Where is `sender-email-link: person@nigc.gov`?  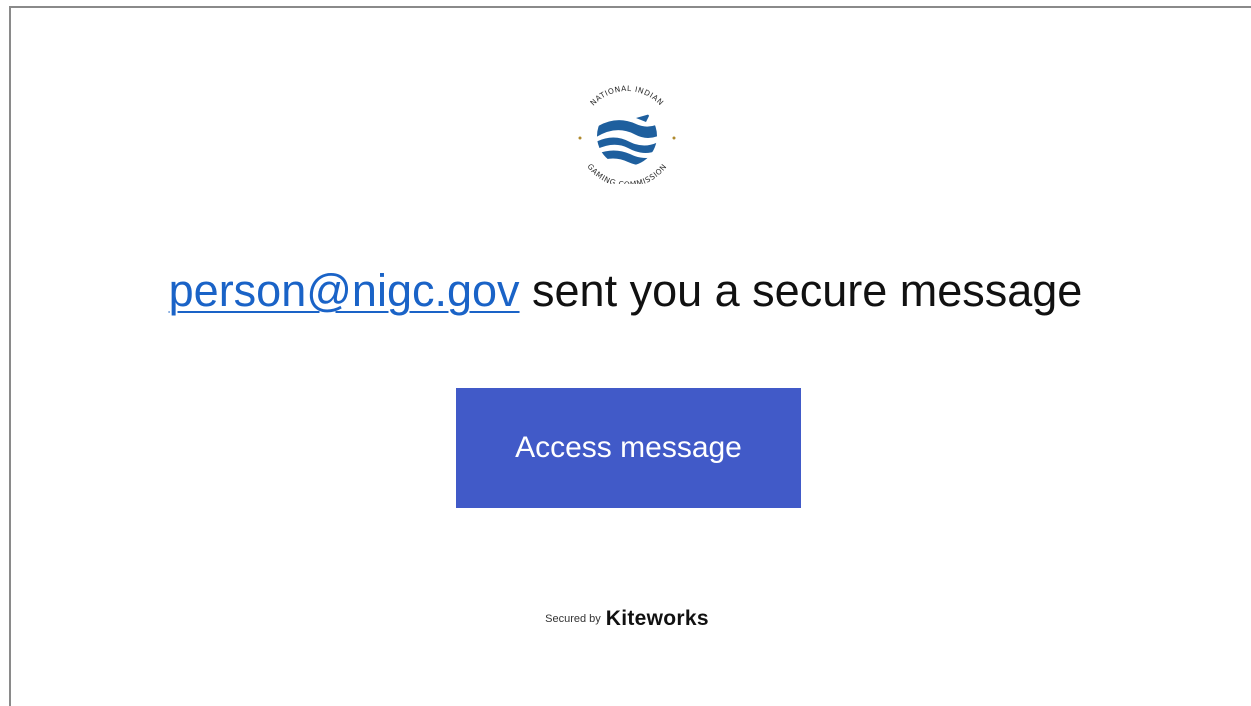 sender-email-link: person@nigc.gov is located at coordinates (344, 290).